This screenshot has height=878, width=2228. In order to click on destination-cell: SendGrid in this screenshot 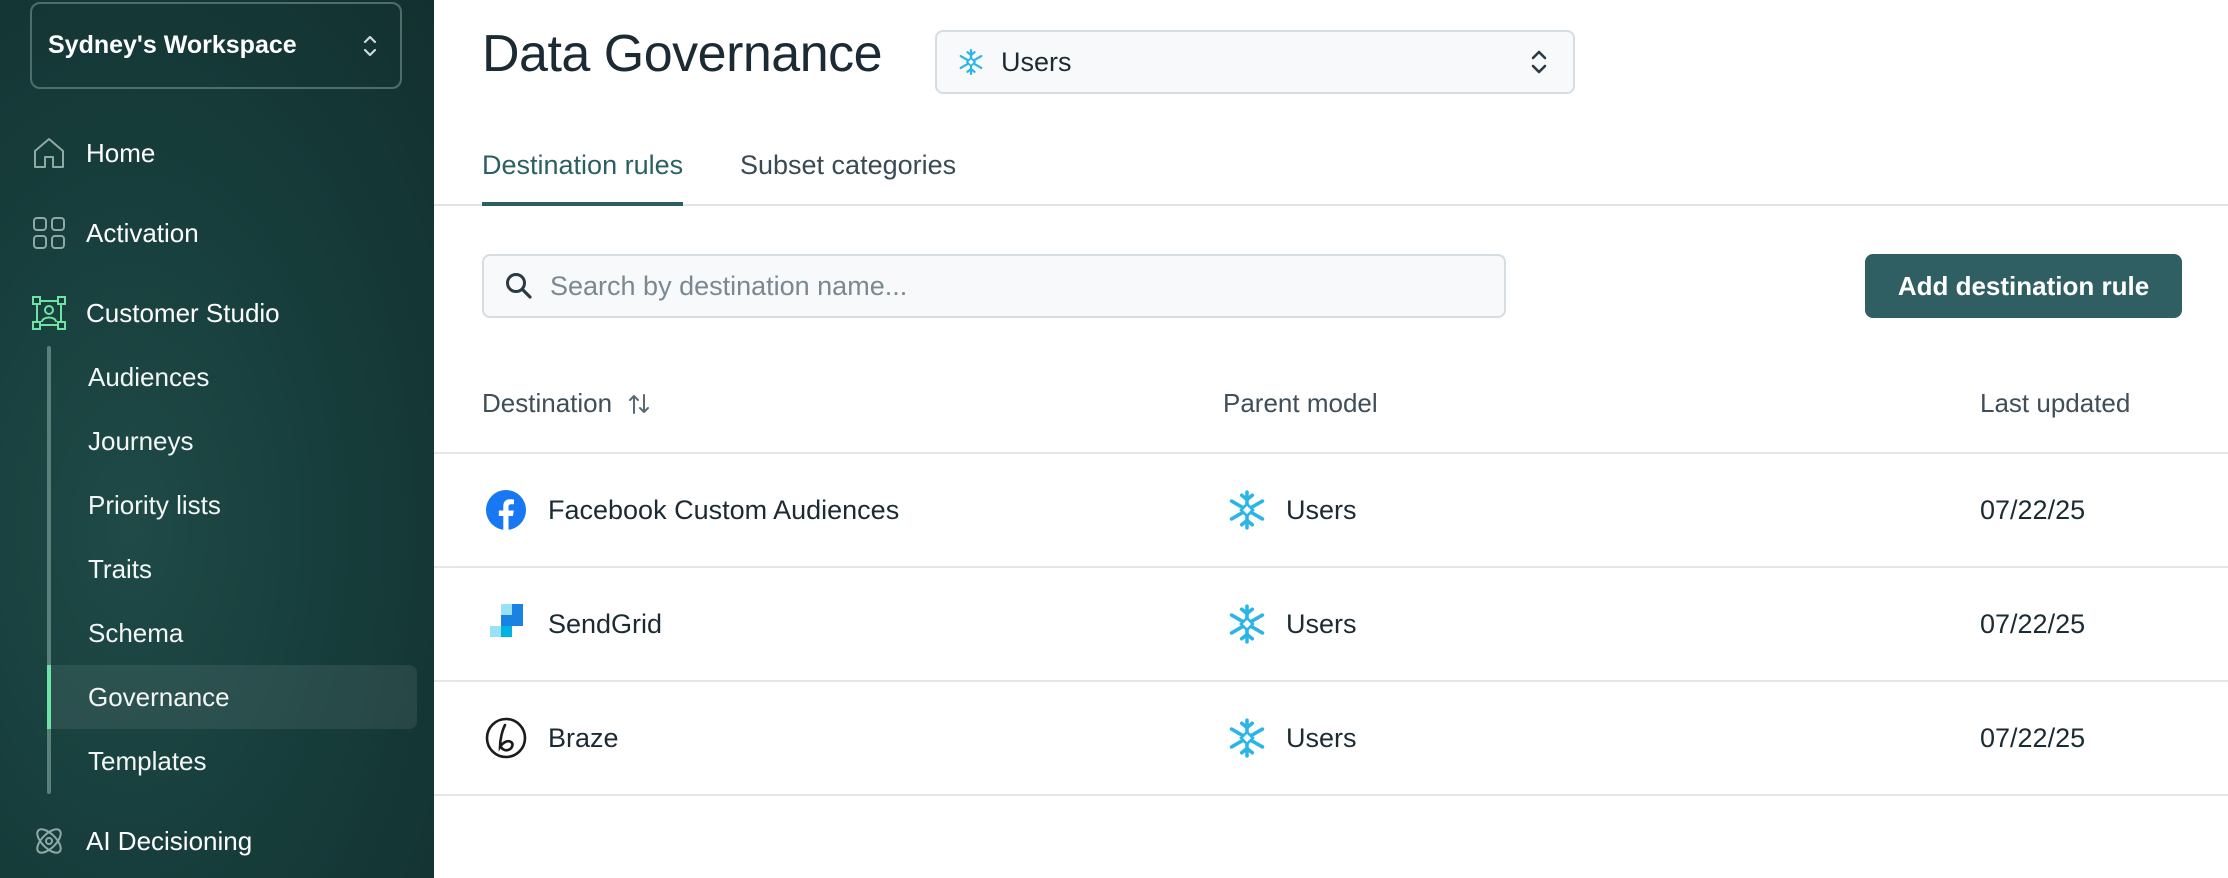, I will do `click(573, 624)`.